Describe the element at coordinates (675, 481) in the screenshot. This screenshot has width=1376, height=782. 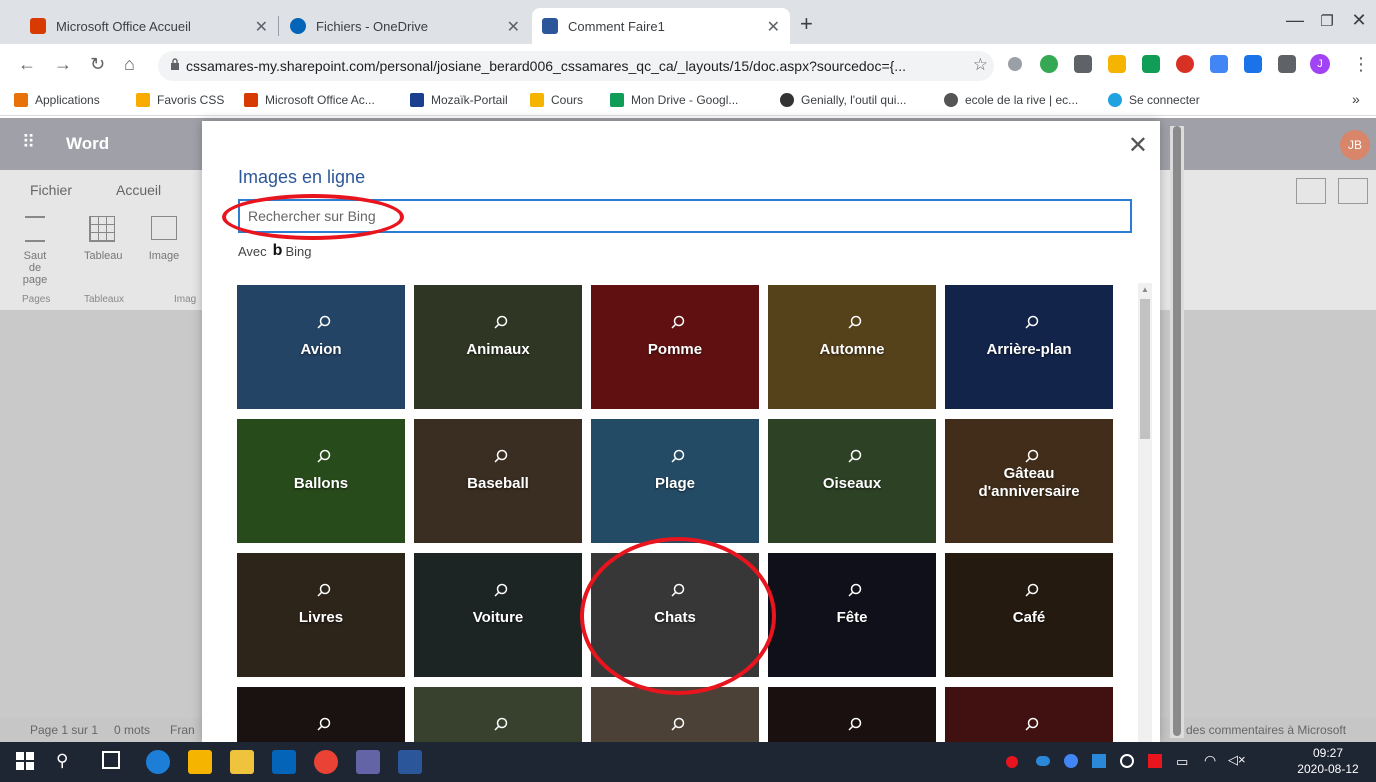
I see `tile-plage: Plage` at that location.